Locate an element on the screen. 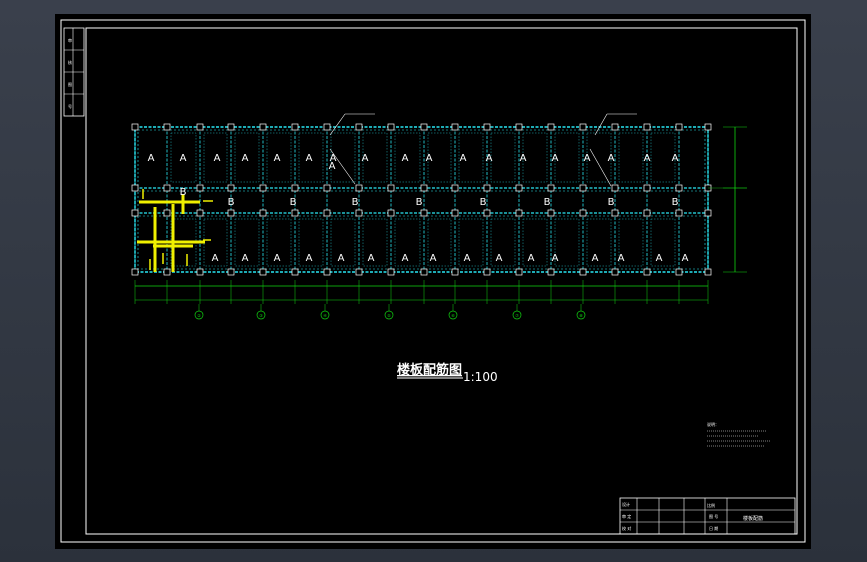  svg-text: 日 期 is located at coordinates (713, 528).